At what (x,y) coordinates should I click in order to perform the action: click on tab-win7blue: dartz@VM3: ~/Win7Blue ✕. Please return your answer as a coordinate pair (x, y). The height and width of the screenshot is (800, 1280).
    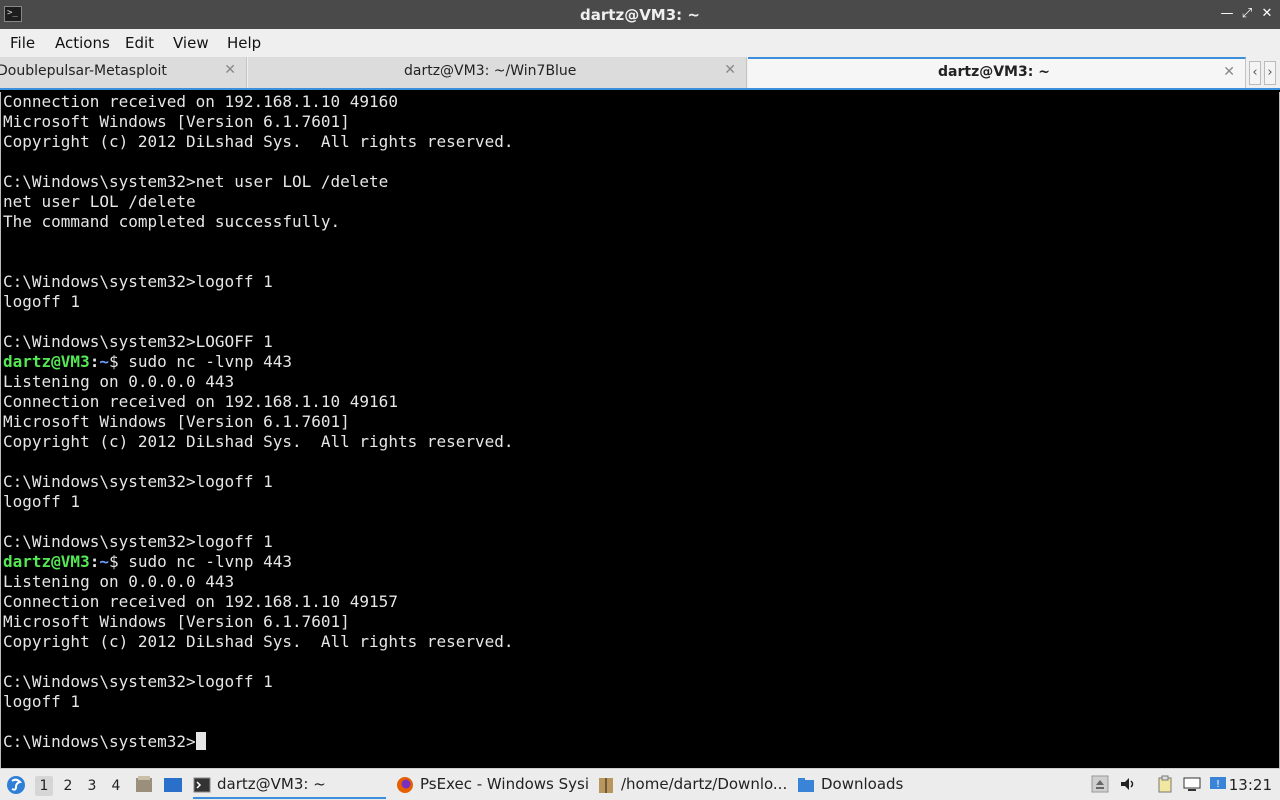
    Looking at the image, I should click on (497, 72).